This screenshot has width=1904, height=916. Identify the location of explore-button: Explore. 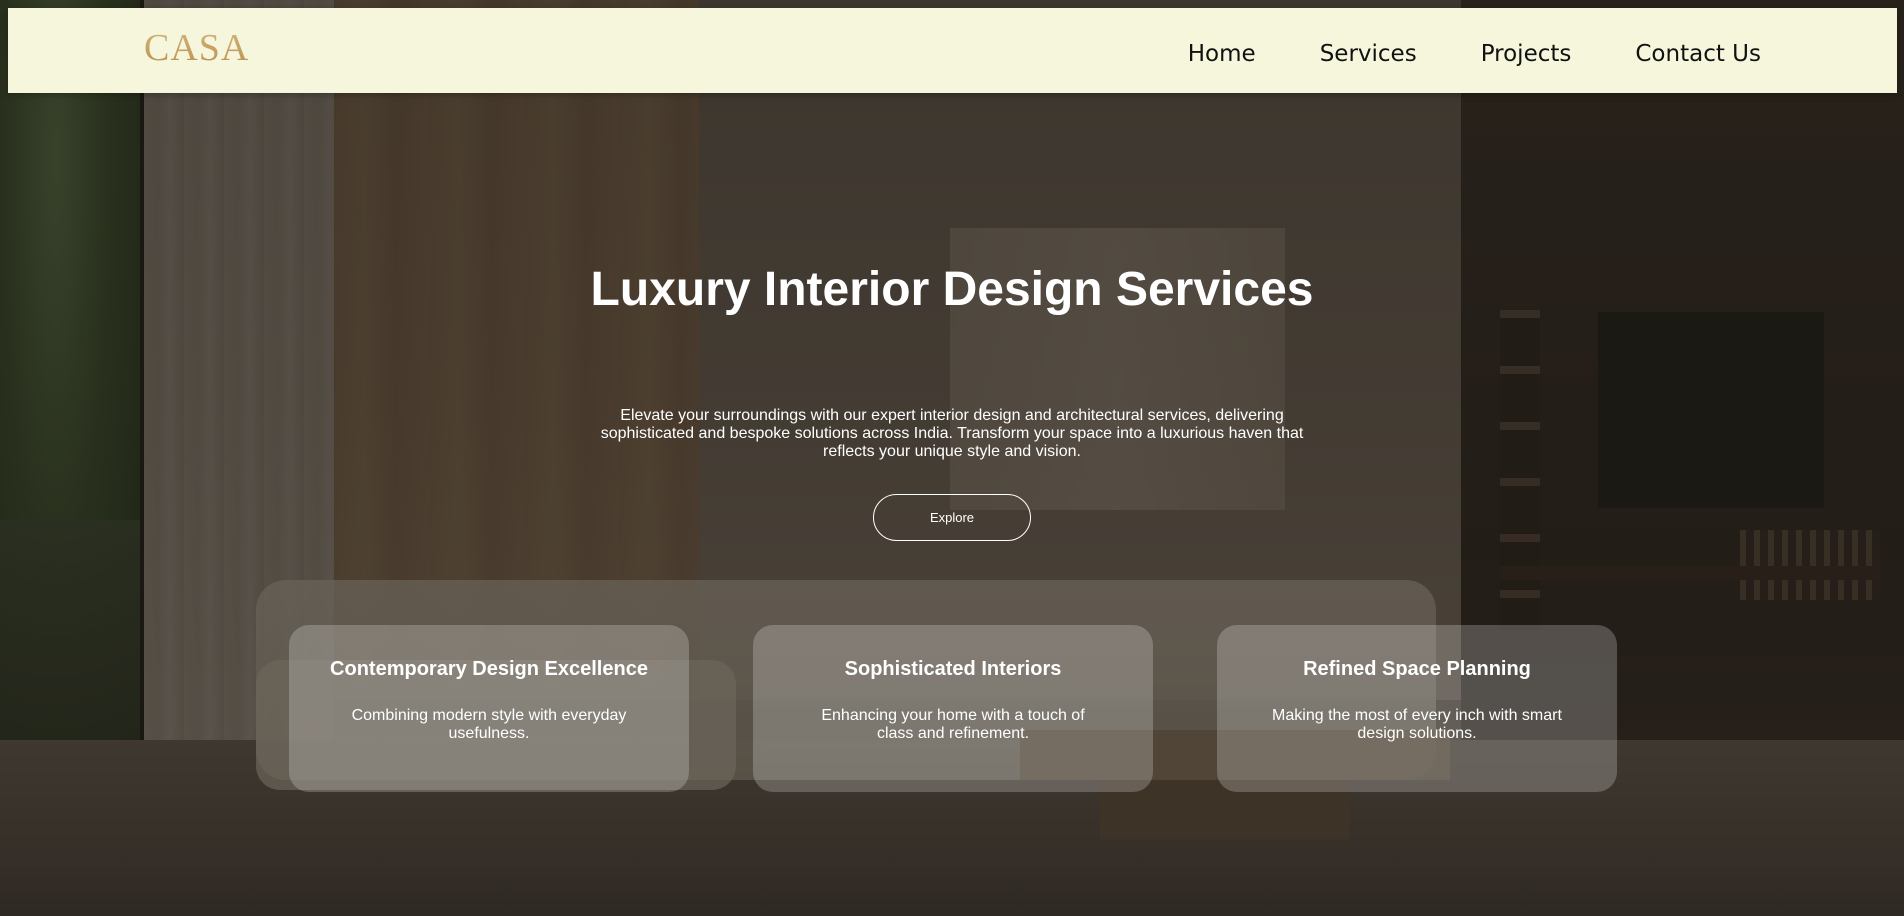
(952, 517).